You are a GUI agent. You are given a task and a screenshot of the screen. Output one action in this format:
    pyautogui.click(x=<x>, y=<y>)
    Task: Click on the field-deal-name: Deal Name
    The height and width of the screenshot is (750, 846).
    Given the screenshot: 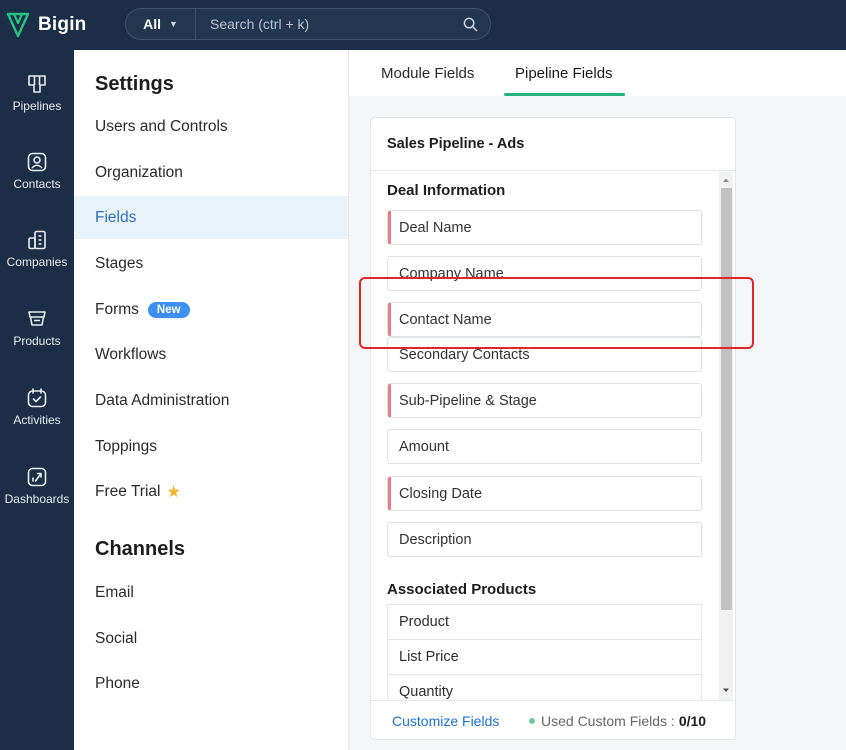 What is the action you would take?
    pyautogui.click(x=544, y=227)
    